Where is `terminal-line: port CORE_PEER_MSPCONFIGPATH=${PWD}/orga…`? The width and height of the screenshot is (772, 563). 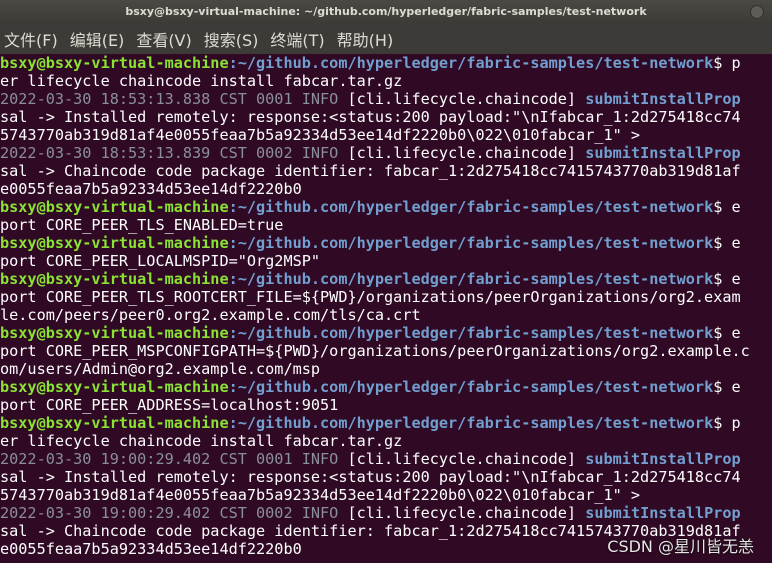
terminal-line: port CORE_PEER_MSPCONFIGPATH=${PWD}/orga… is located at coordinates (386, 351).